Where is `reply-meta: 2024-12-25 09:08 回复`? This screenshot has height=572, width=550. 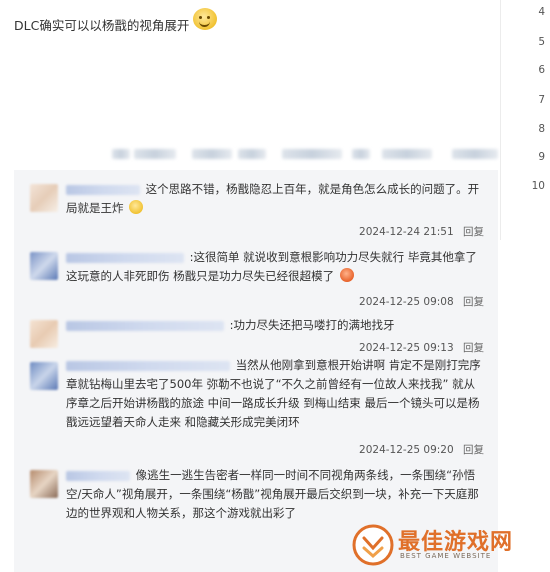 reply-meta: 2024-12-25 09:08 回复 is located at coordinates (421, 301).